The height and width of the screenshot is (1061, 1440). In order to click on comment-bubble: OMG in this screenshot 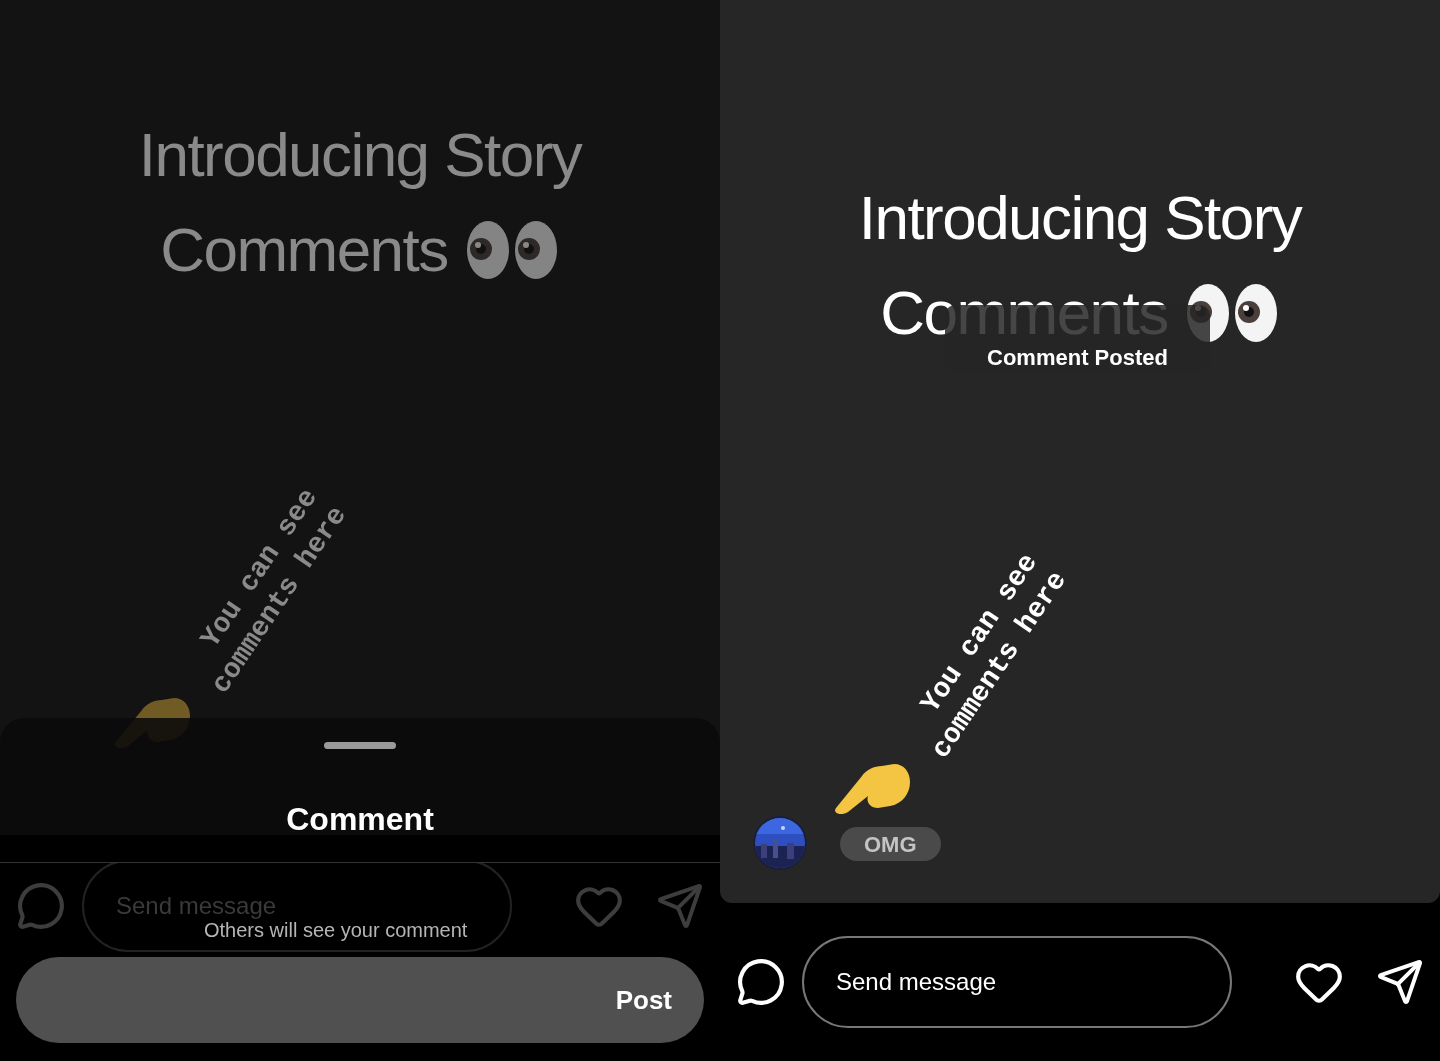, I will do `click(890, 844)`.